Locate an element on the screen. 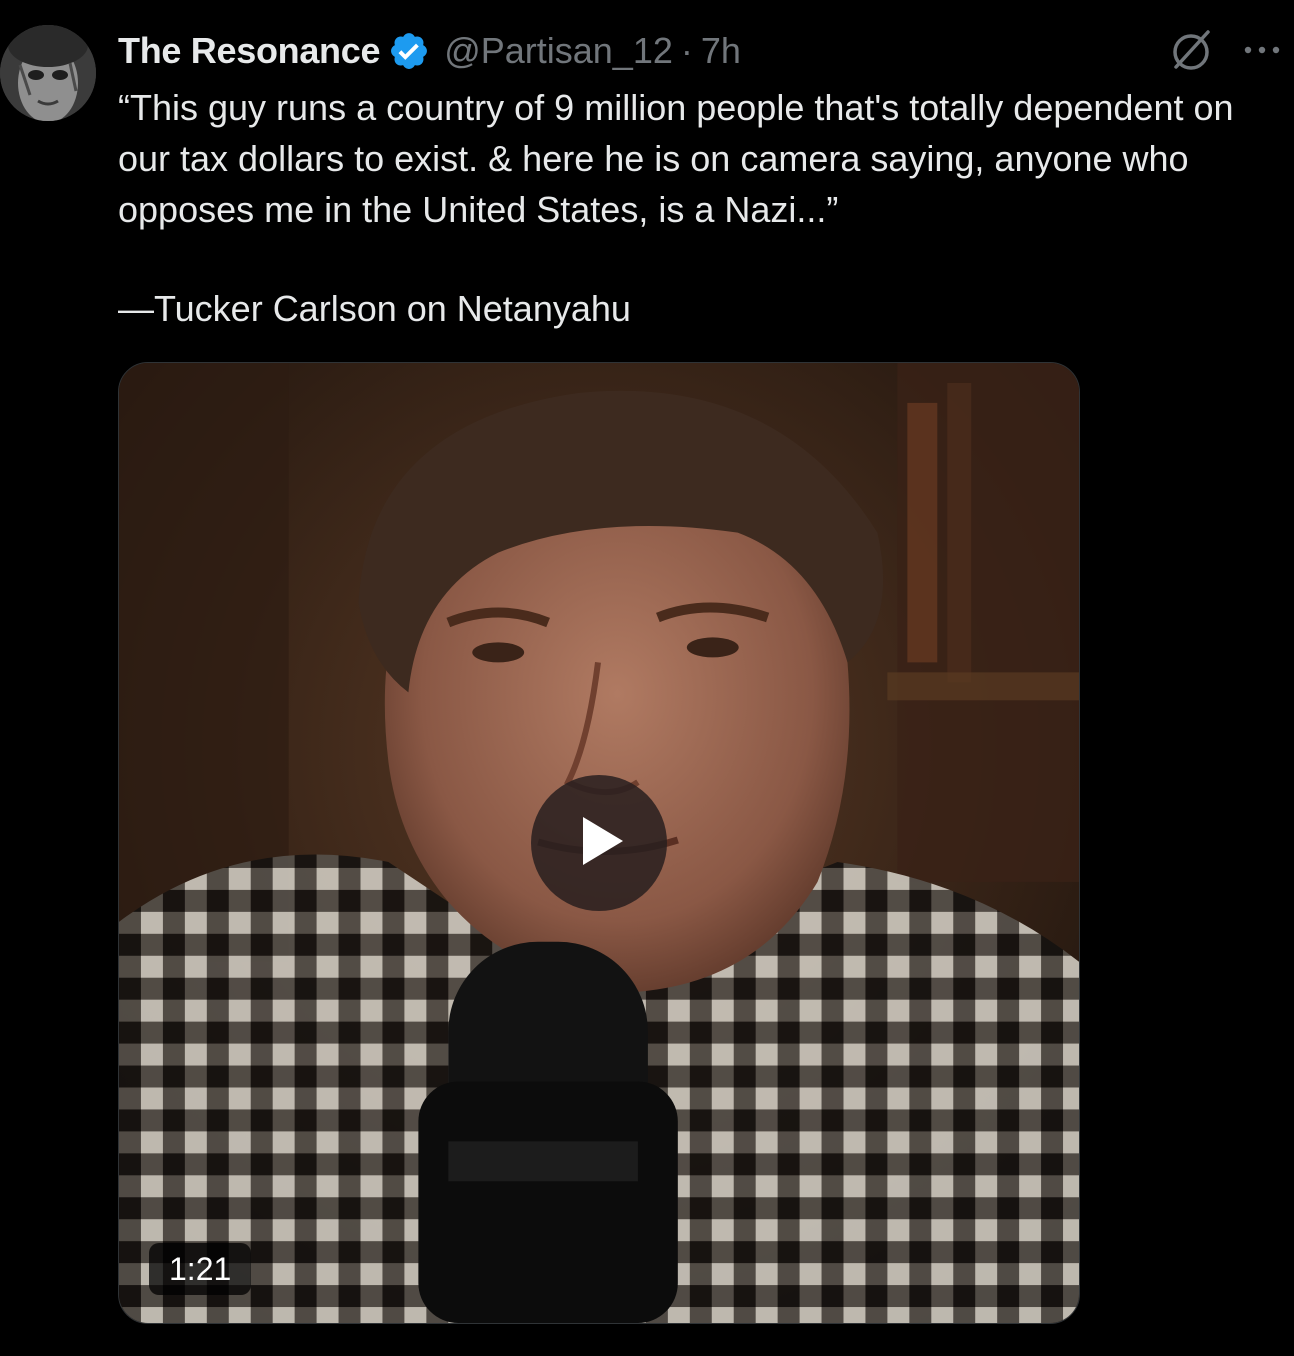 Image resolution: width=1294 pixels, height=1356 pixels. verified-badge-icon is located at coordinates (409, 51).